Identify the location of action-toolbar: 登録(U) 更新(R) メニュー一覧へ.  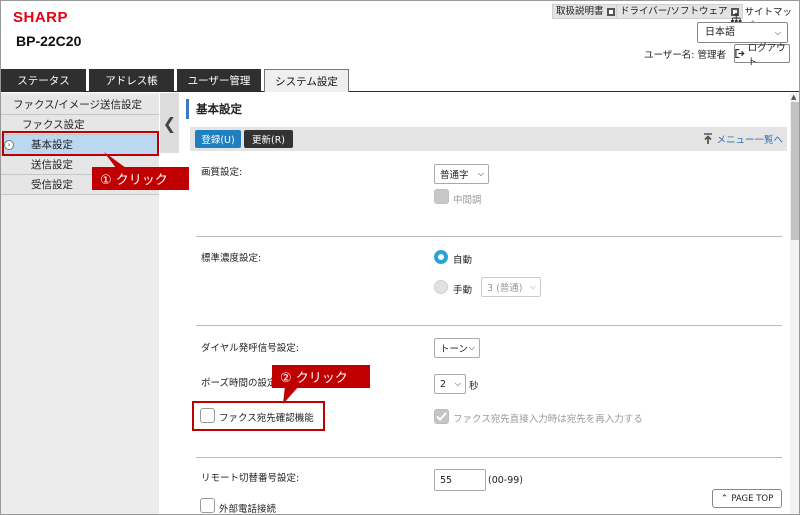
(488, 139).